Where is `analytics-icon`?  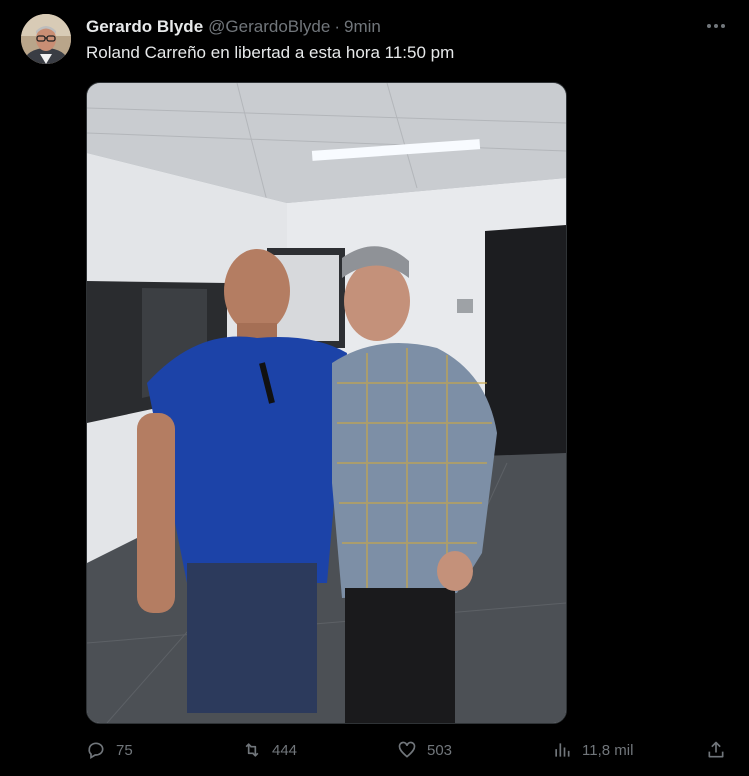 analytics-icon is located at coordinates (562, 750).